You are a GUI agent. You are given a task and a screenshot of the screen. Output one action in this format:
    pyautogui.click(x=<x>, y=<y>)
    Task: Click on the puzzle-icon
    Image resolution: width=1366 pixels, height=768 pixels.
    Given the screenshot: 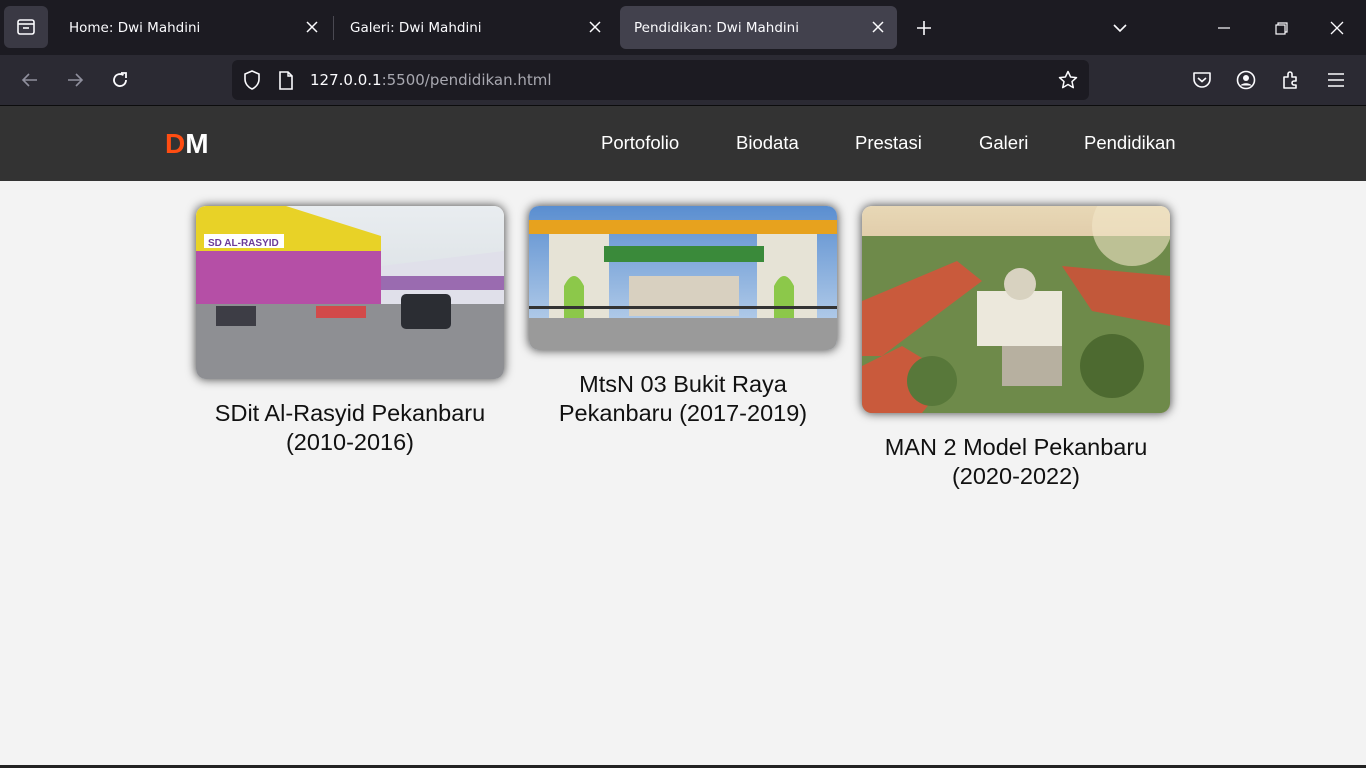 What is the action you would take?
    pyautogui.click(x=1290, y=80)
    